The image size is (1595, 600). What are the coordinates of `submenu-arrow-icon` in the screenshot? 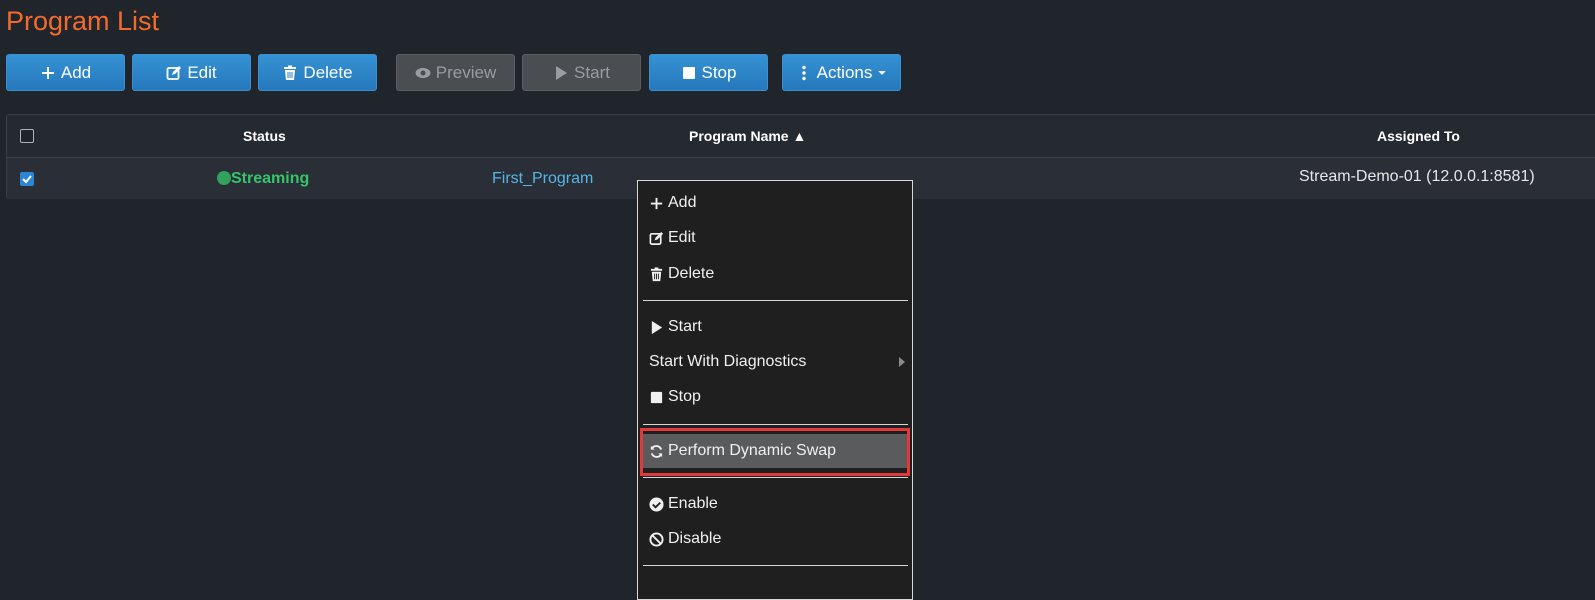 It's located at (902, 362).